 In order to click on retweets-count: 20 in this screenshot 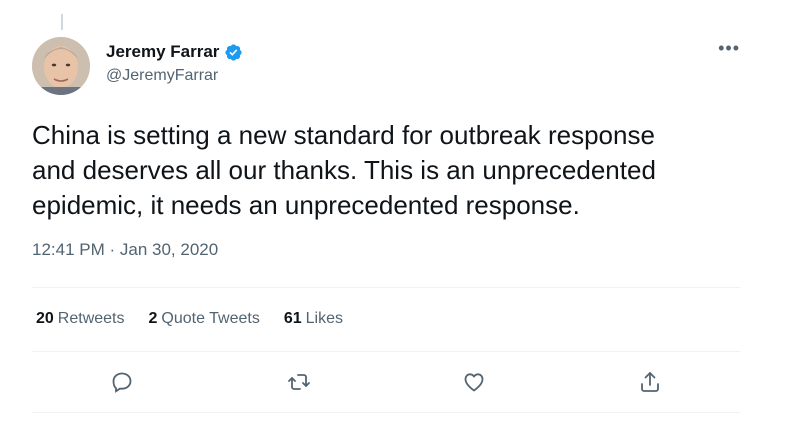, I will do `click(45, 318)`.